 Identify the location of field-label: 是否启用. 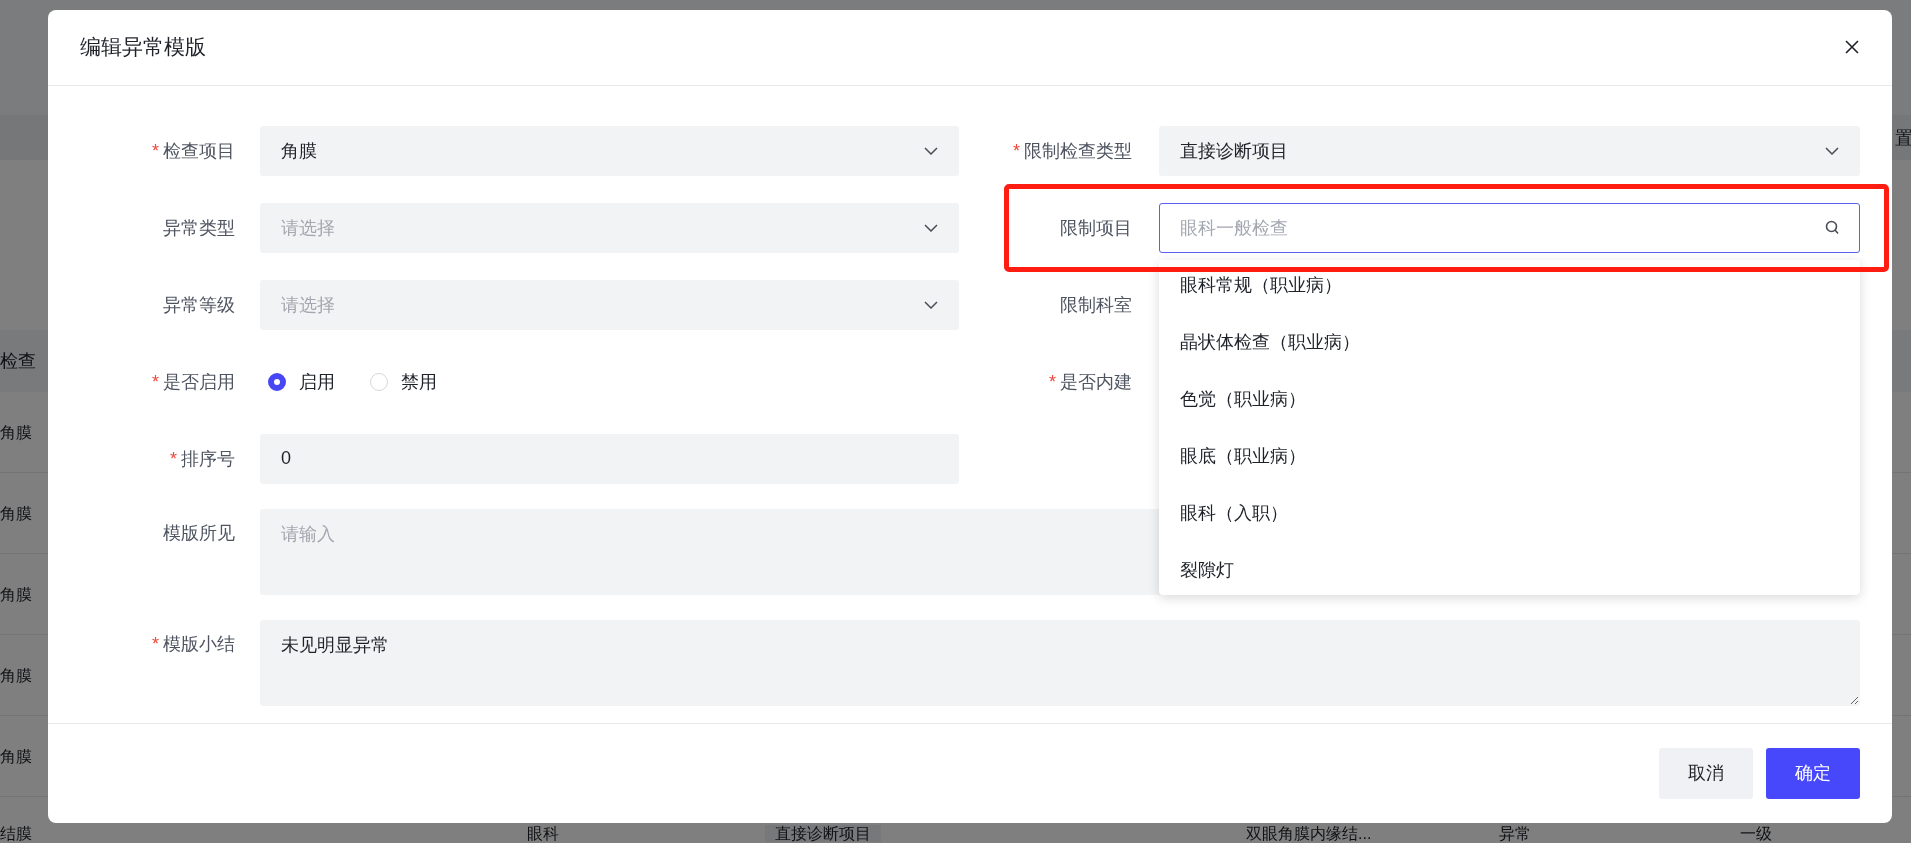
(199, 381).